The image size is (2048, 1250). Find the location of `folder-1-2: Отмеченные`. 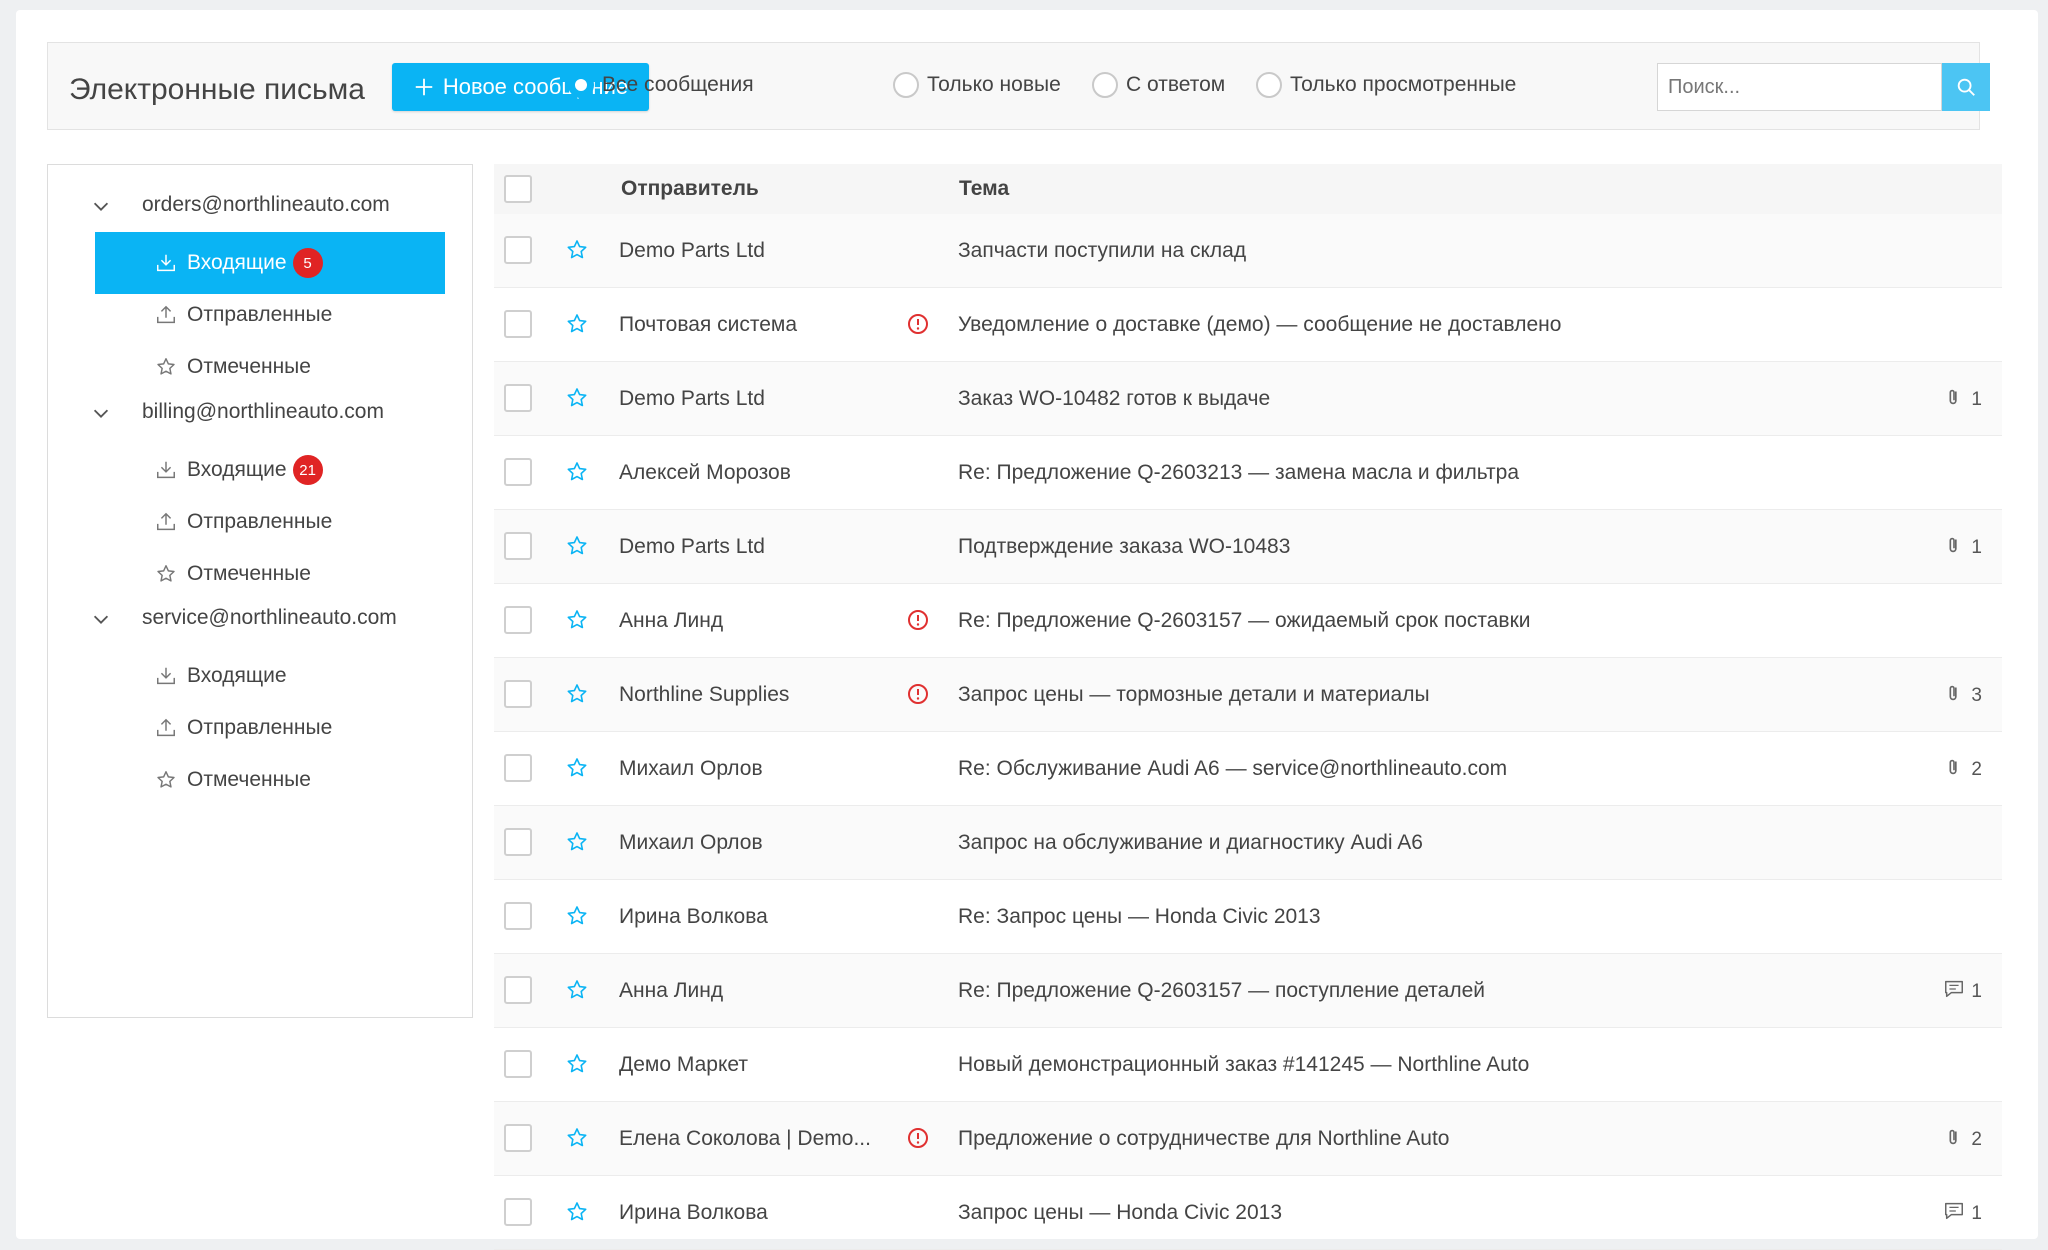

folder-1-2: Отмеченные is located at coordinates (270, 574).